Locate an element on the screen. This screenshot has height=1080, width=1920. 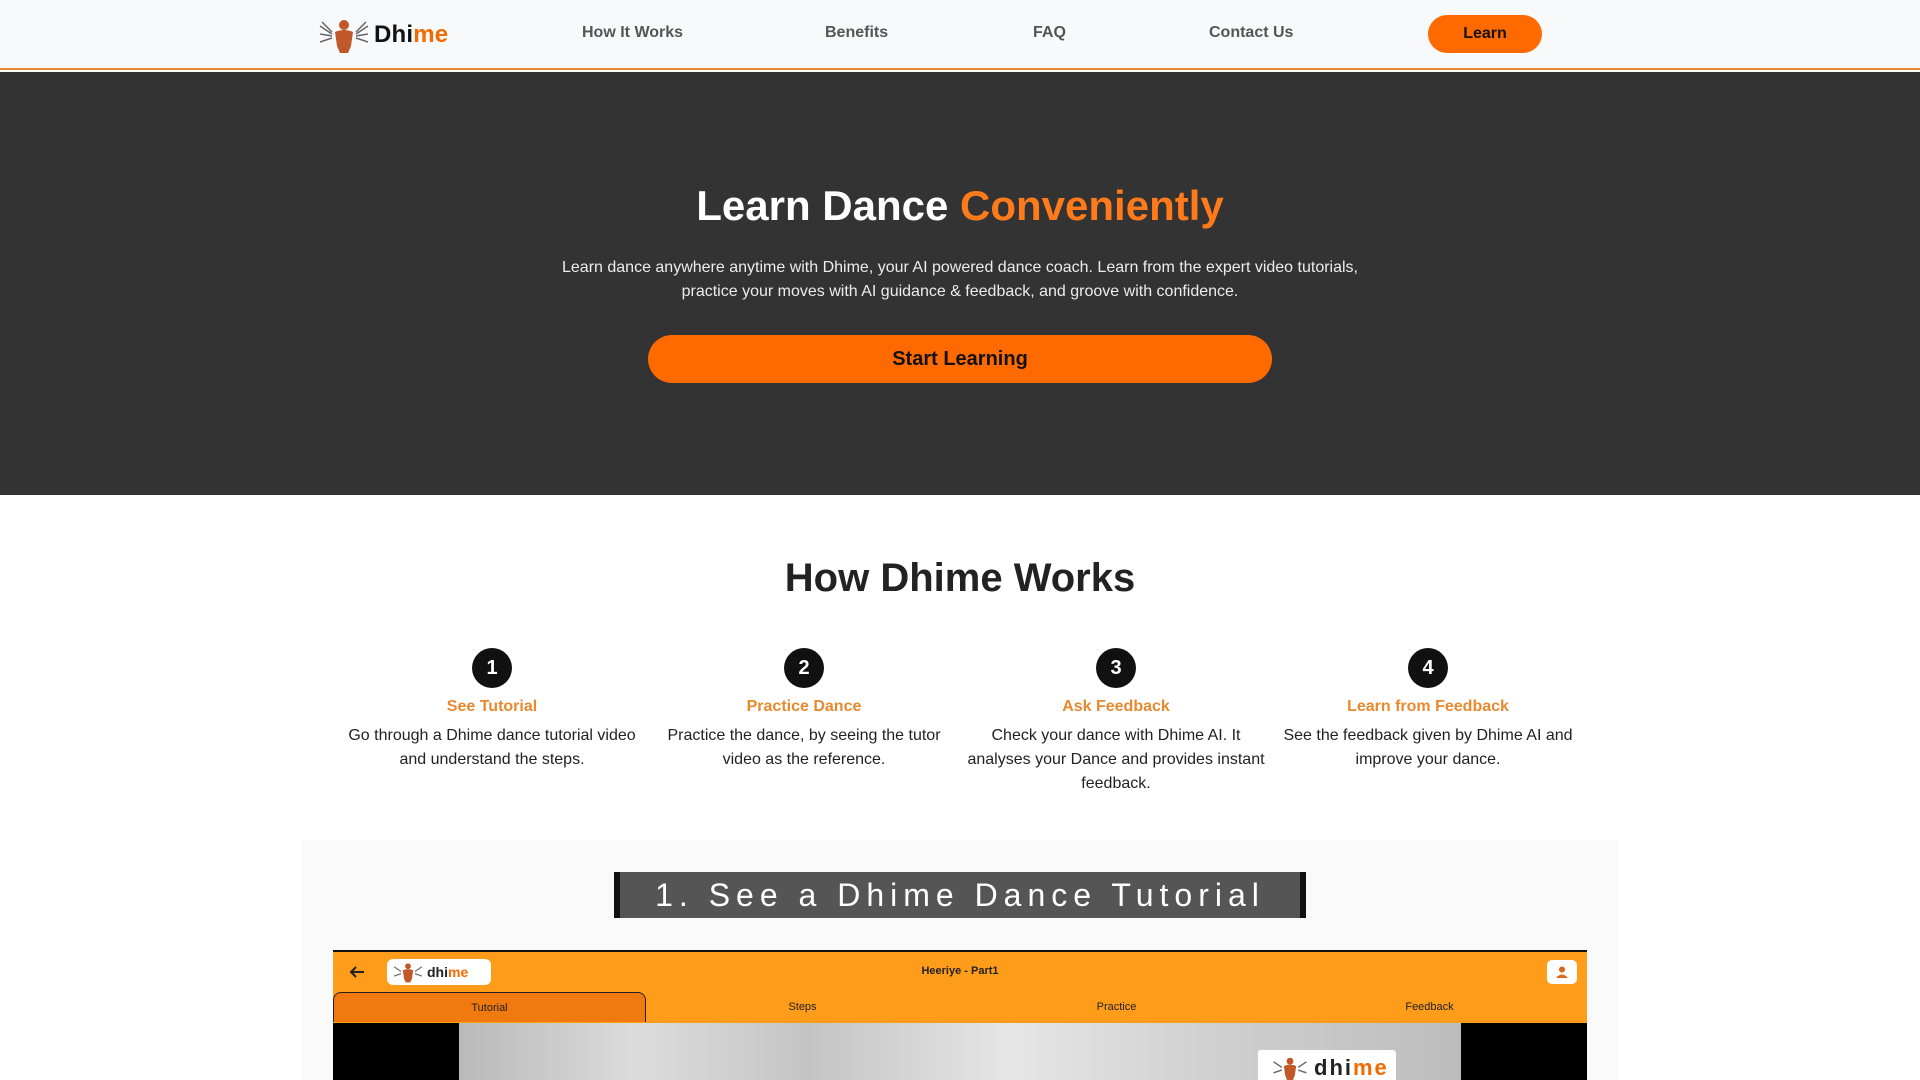
how-it-works-title: How Dhime Works is located at coordinates (960, 578).